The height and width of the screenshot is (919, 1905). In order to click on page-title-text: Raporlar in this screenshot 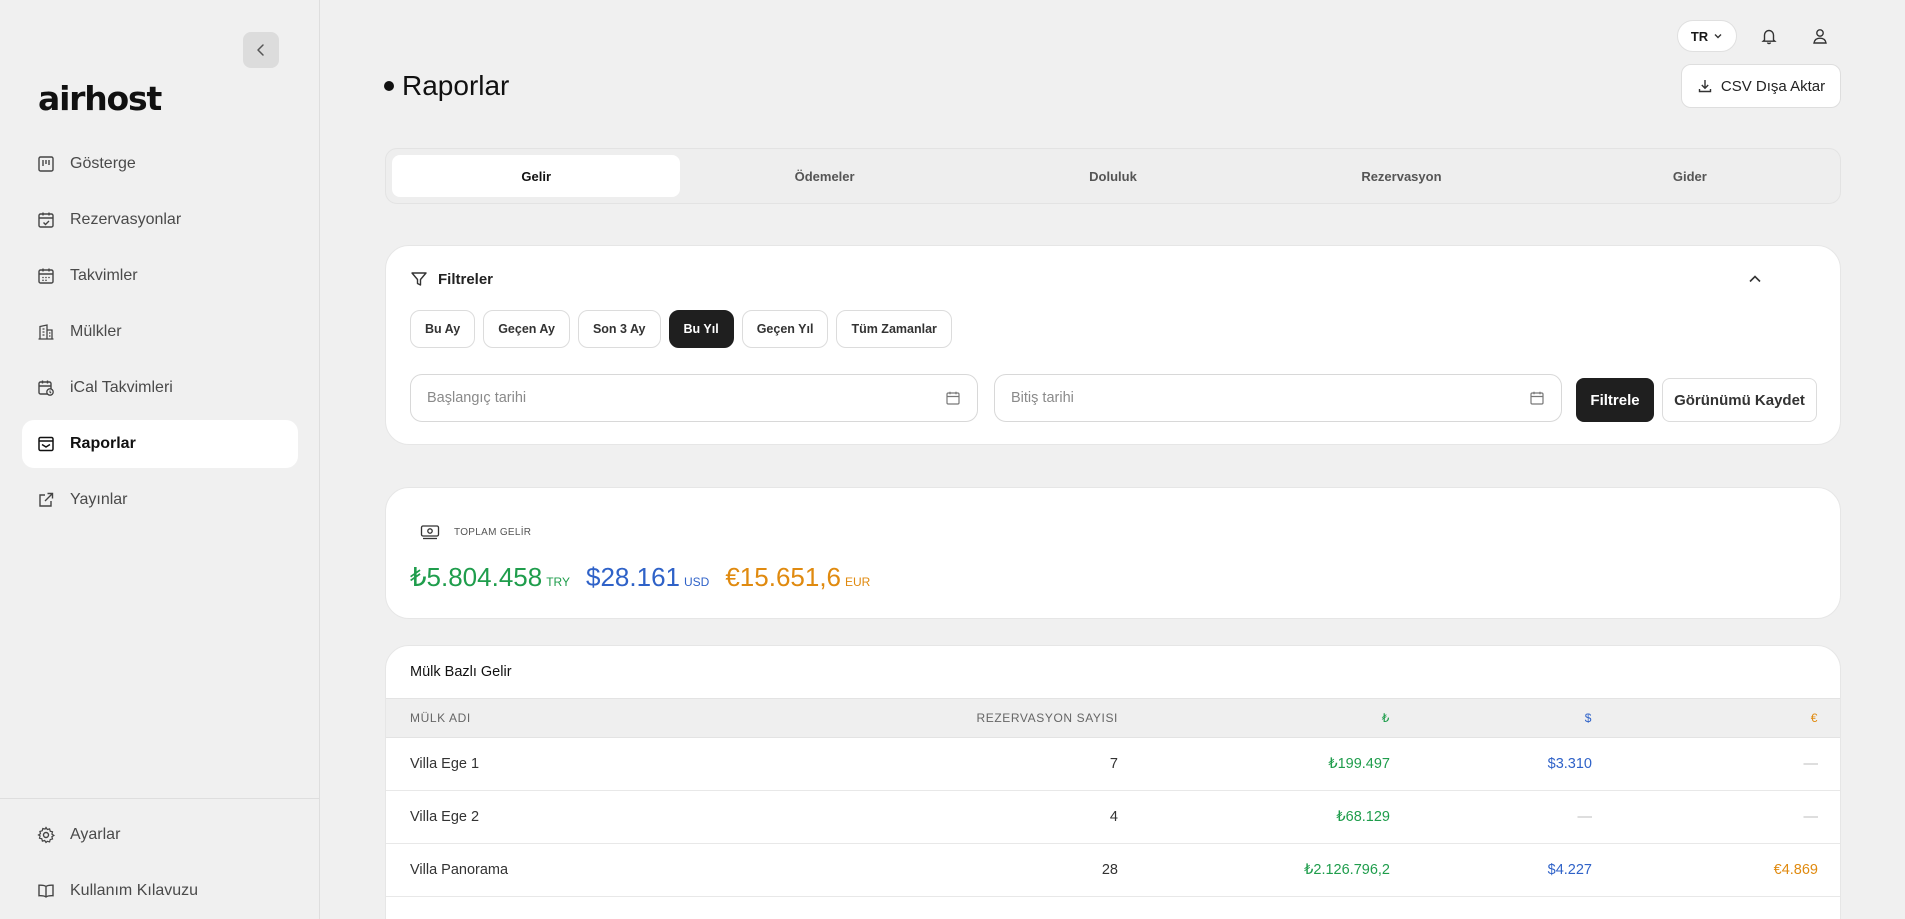, I will do `click(456, 85)`.